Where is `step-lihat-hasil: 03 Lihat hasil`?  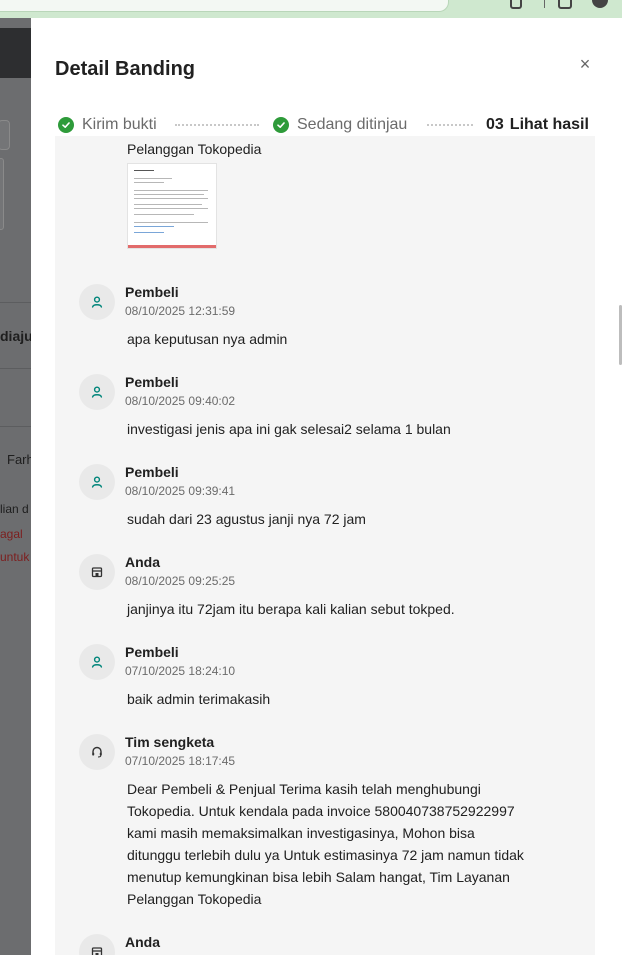
step-lihat-hasil: 03 Lihat hasil is located at coordinates (537, 125).